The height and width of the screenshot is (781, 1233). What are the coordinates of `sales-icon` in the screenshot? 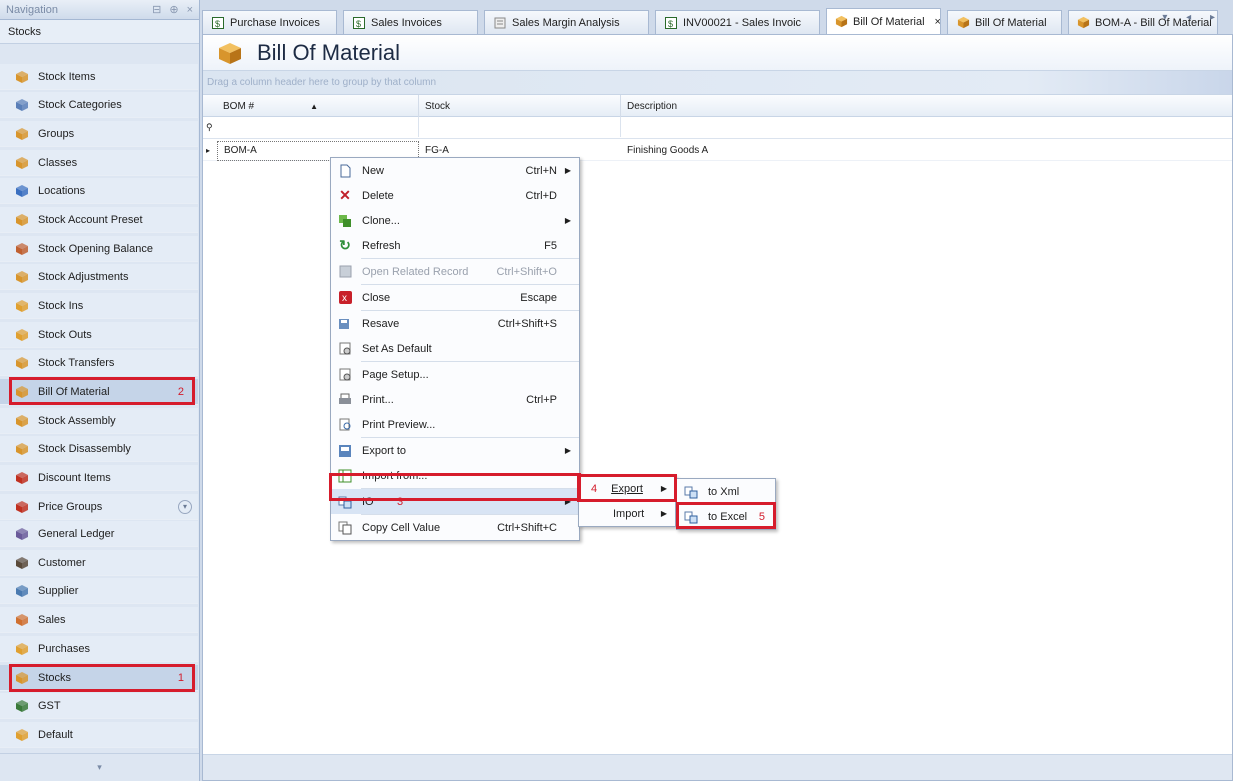 It's located at (22, 620).